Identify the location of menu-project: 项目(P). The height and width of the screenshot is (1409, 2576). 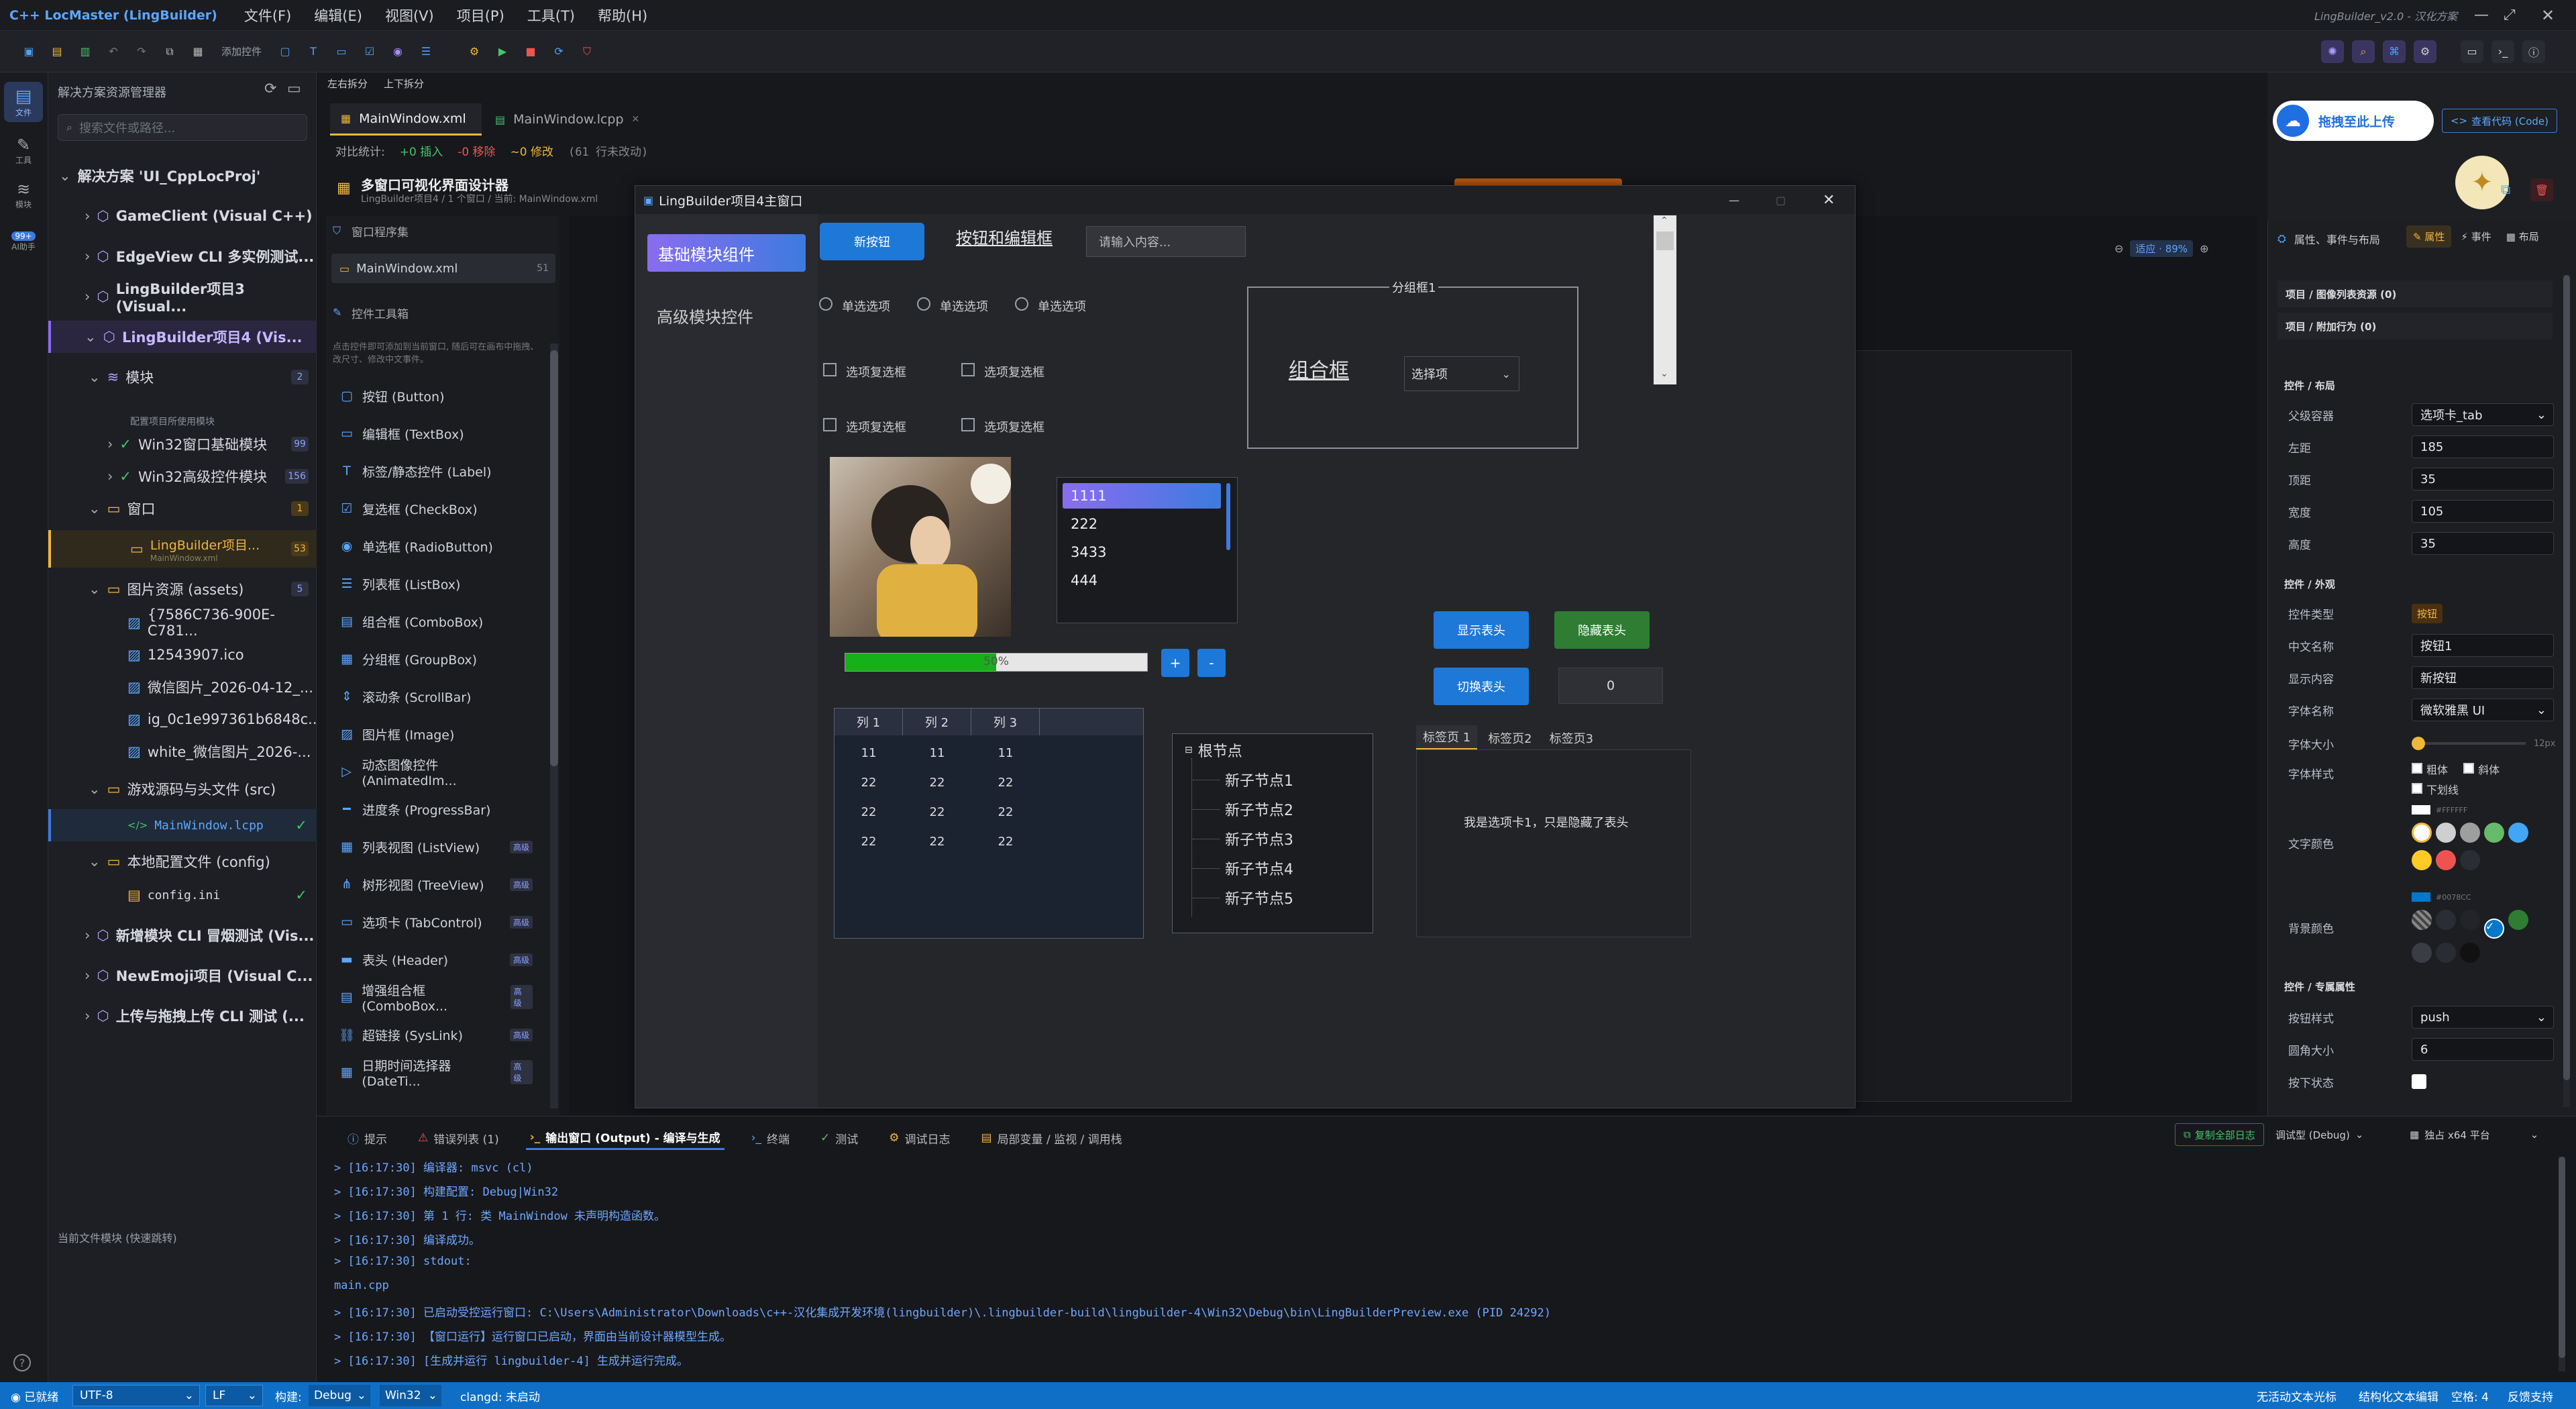
(480, 15).